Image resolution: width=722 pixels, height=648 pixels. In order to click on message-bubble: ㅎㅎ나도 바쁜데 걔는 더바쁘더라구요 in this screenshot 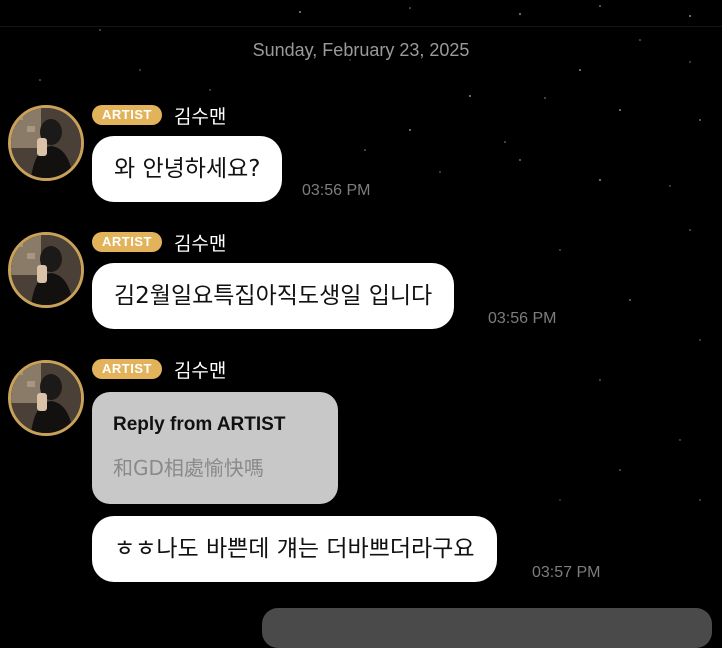, I will do `click(294, 549)`.